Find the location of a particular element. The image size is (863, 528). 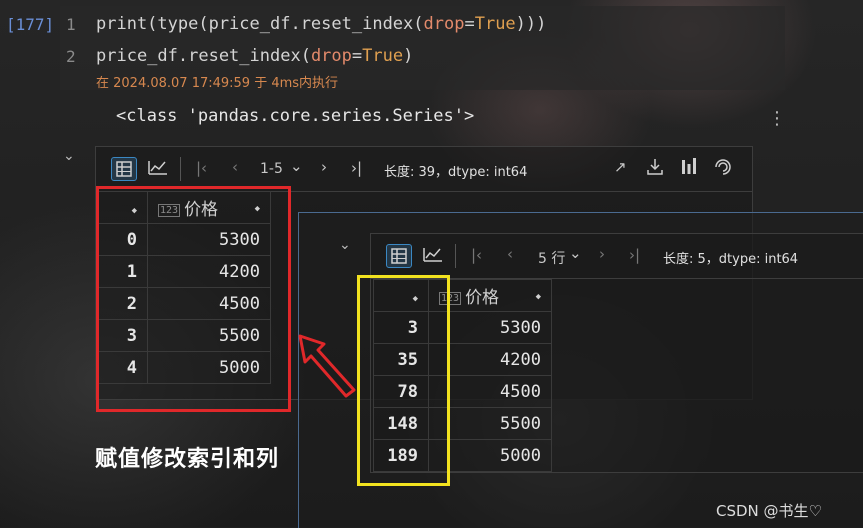

execution-count: [177] is located at coordinates (30, 24).